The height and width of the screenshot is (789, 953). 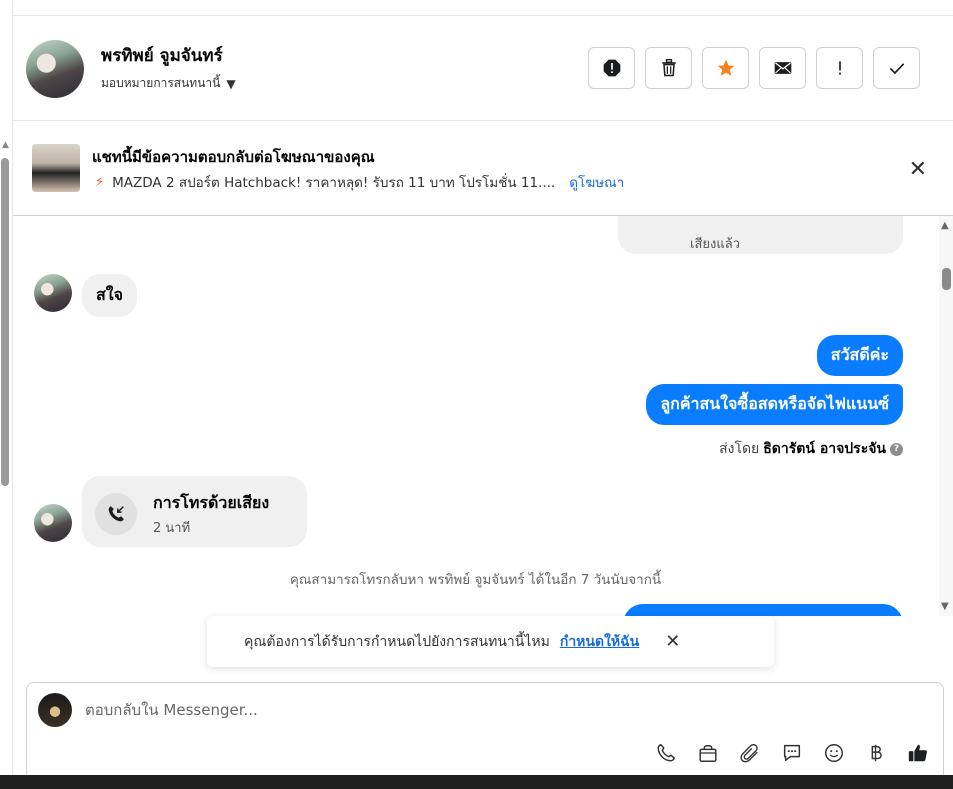 I want to click on chat-bubble-icon, so click(x=792, y=753).